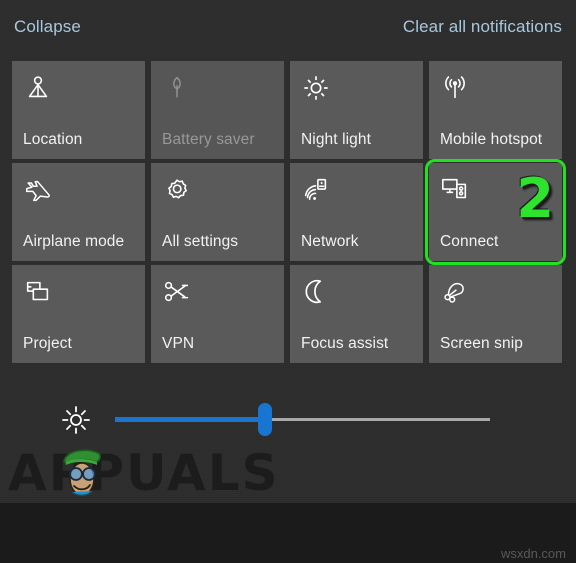 The height and width of the screenshot is (563, 576). Describe the element at coordinates (495, 110) in the screenshot. I see `quick-action-tile-mobile-hotspot: Mobile hotspot` at that location.